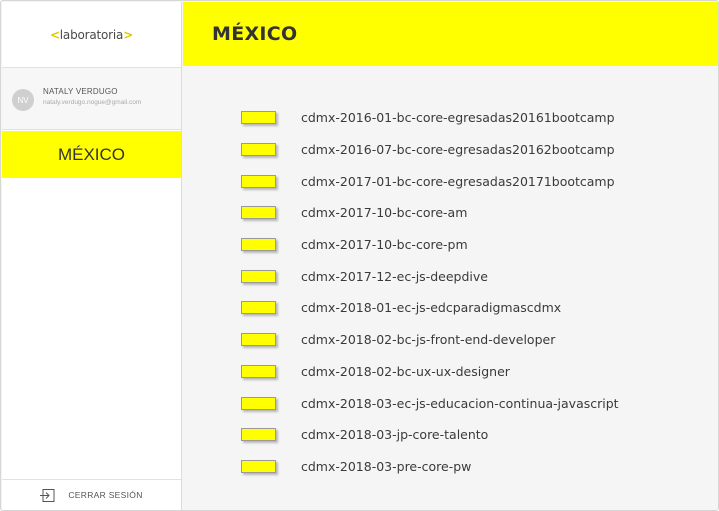  What do you see at coordinates (105, 495) in the screenshot?
I see `logout-label: CERRAR SESIÓN` at bounding box center [105, 495].